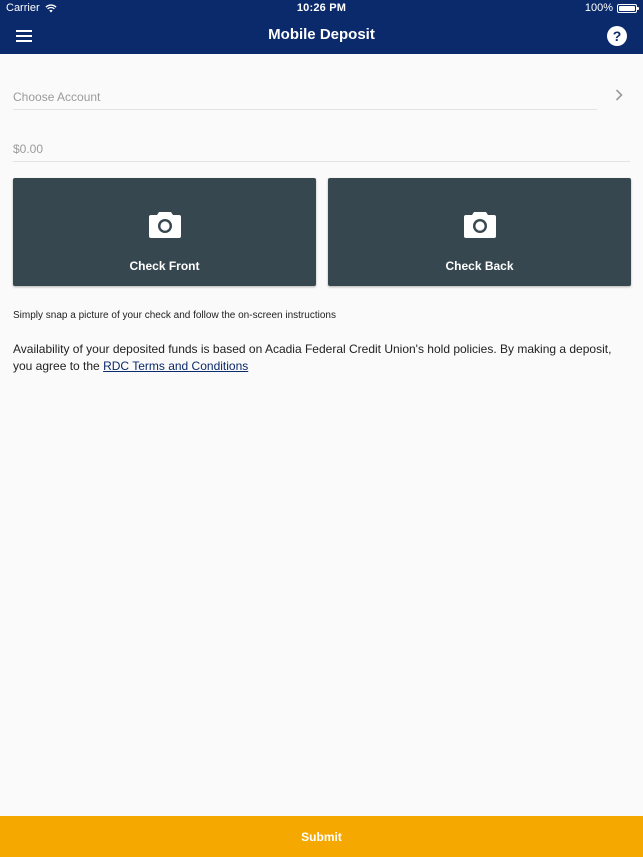 The height and width of the screenshot is (857, 643). What do you see at coordinates (598, 8) in the screenshot?
I see `battery-percent: 100%` at bounding box center [598, 8].